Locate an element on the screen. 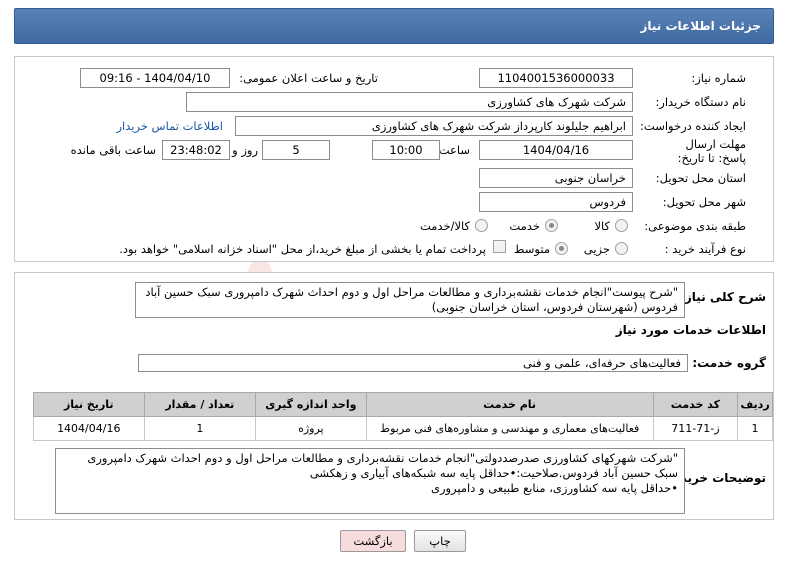 The image size is (788, 566). col-header-row-number: ردیف is located at coordinates (755, 404).